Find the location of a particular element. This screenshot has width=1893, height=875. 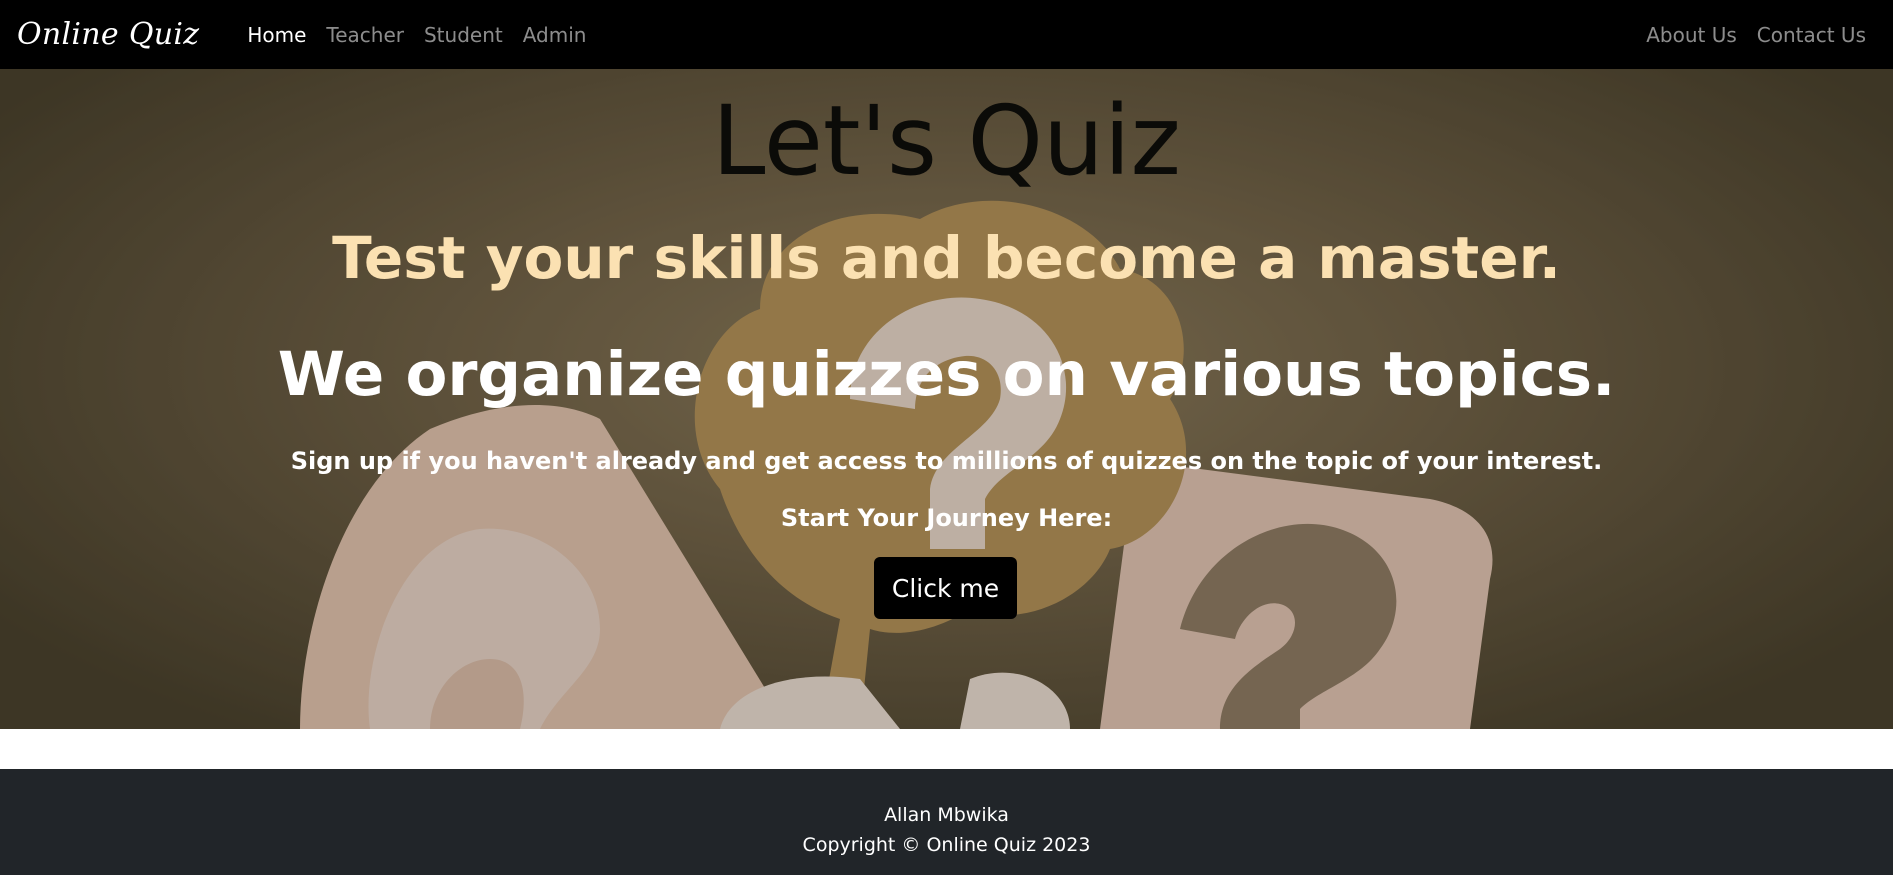

nav-link-teacher: Teacher is located at coordinates (365, 35).